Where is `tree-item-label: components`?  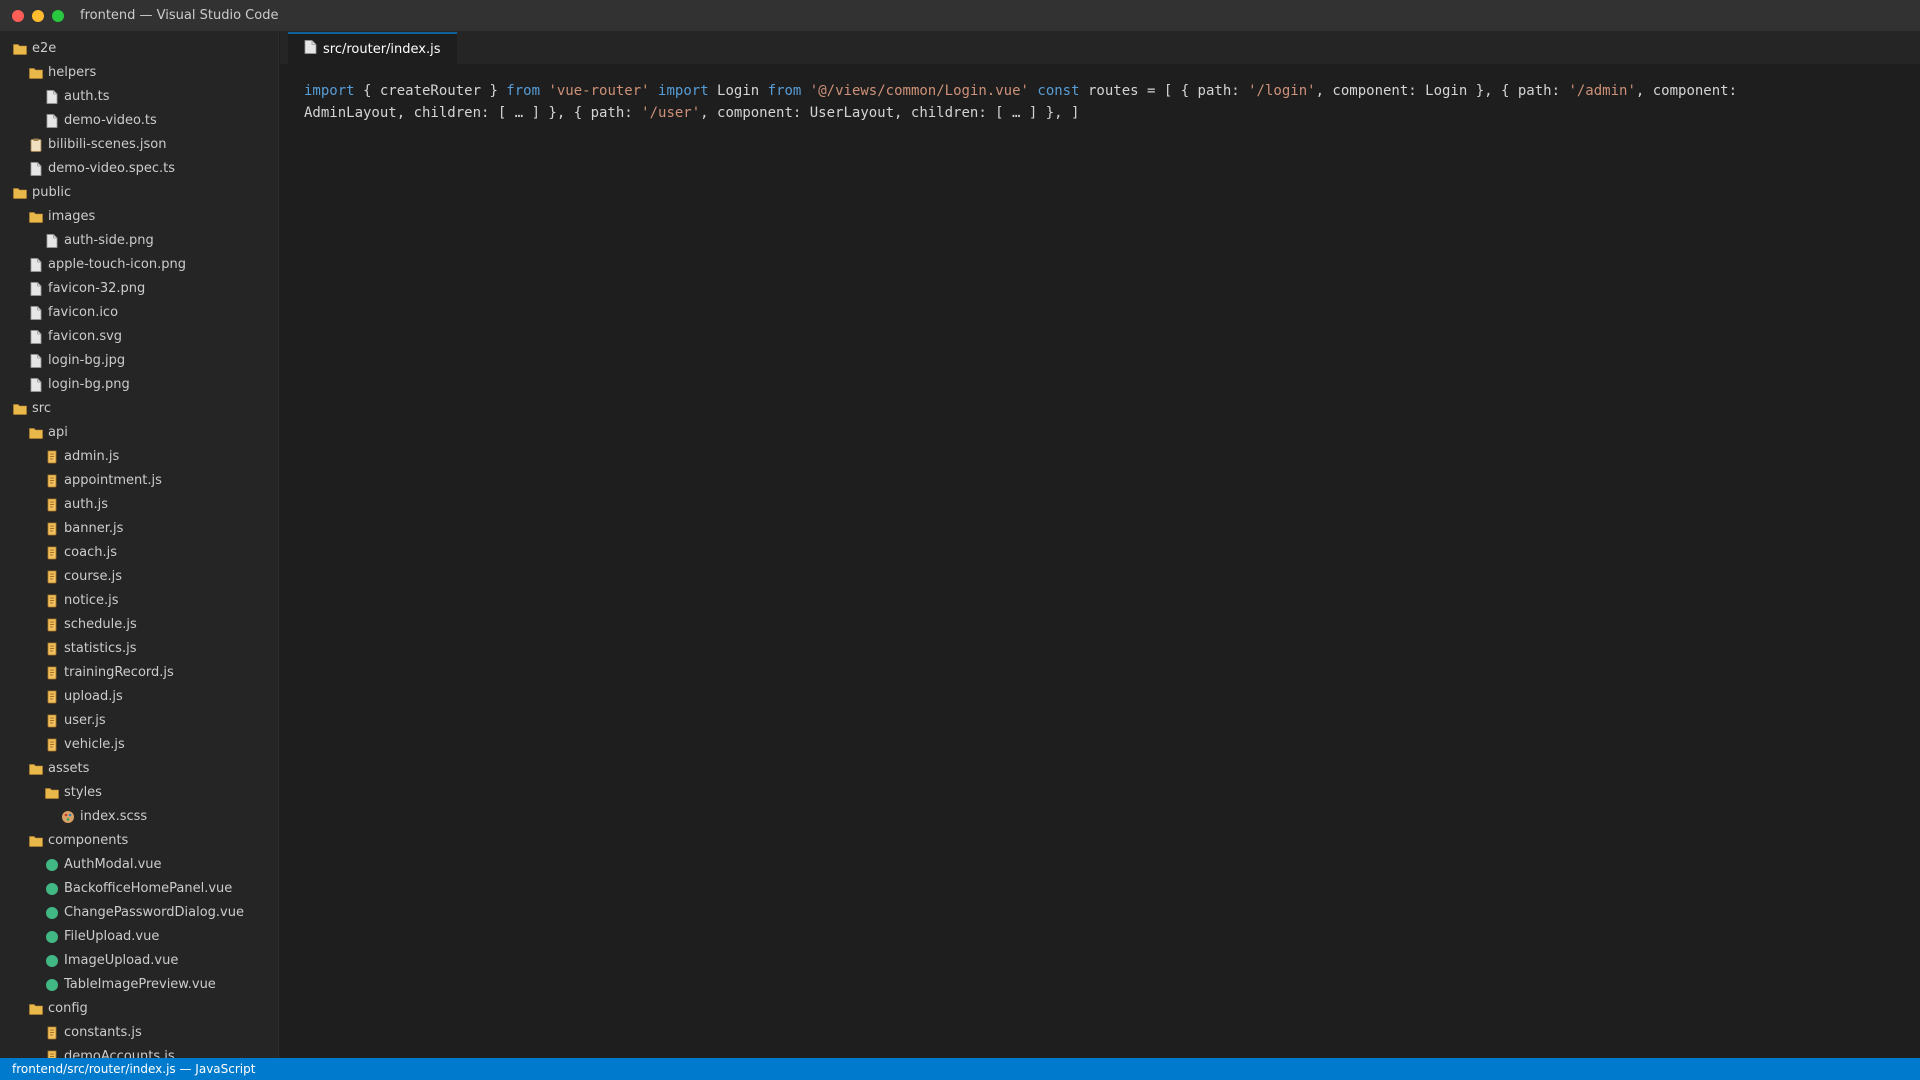
tree-item-label: components is located at coordinates (88, 840).